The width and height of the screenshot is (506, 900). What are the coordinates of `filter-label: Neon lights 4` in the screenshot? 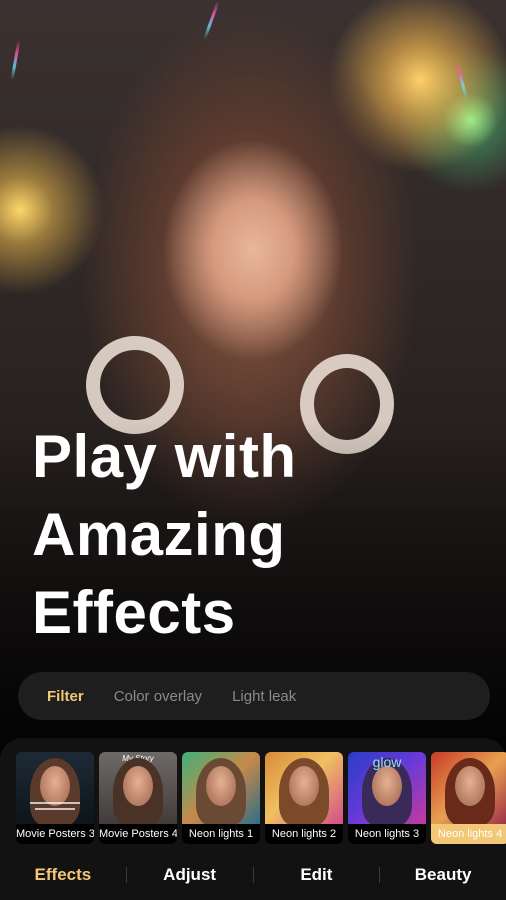 It's located at (468, 834).